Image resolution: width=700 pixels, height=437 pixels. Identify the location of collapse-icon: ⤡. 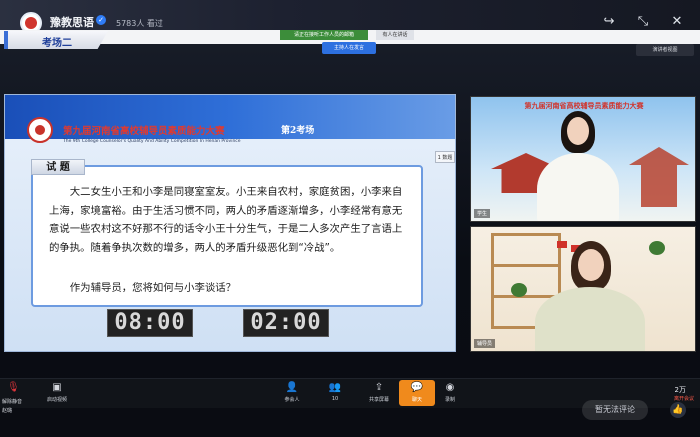
(643, 22).